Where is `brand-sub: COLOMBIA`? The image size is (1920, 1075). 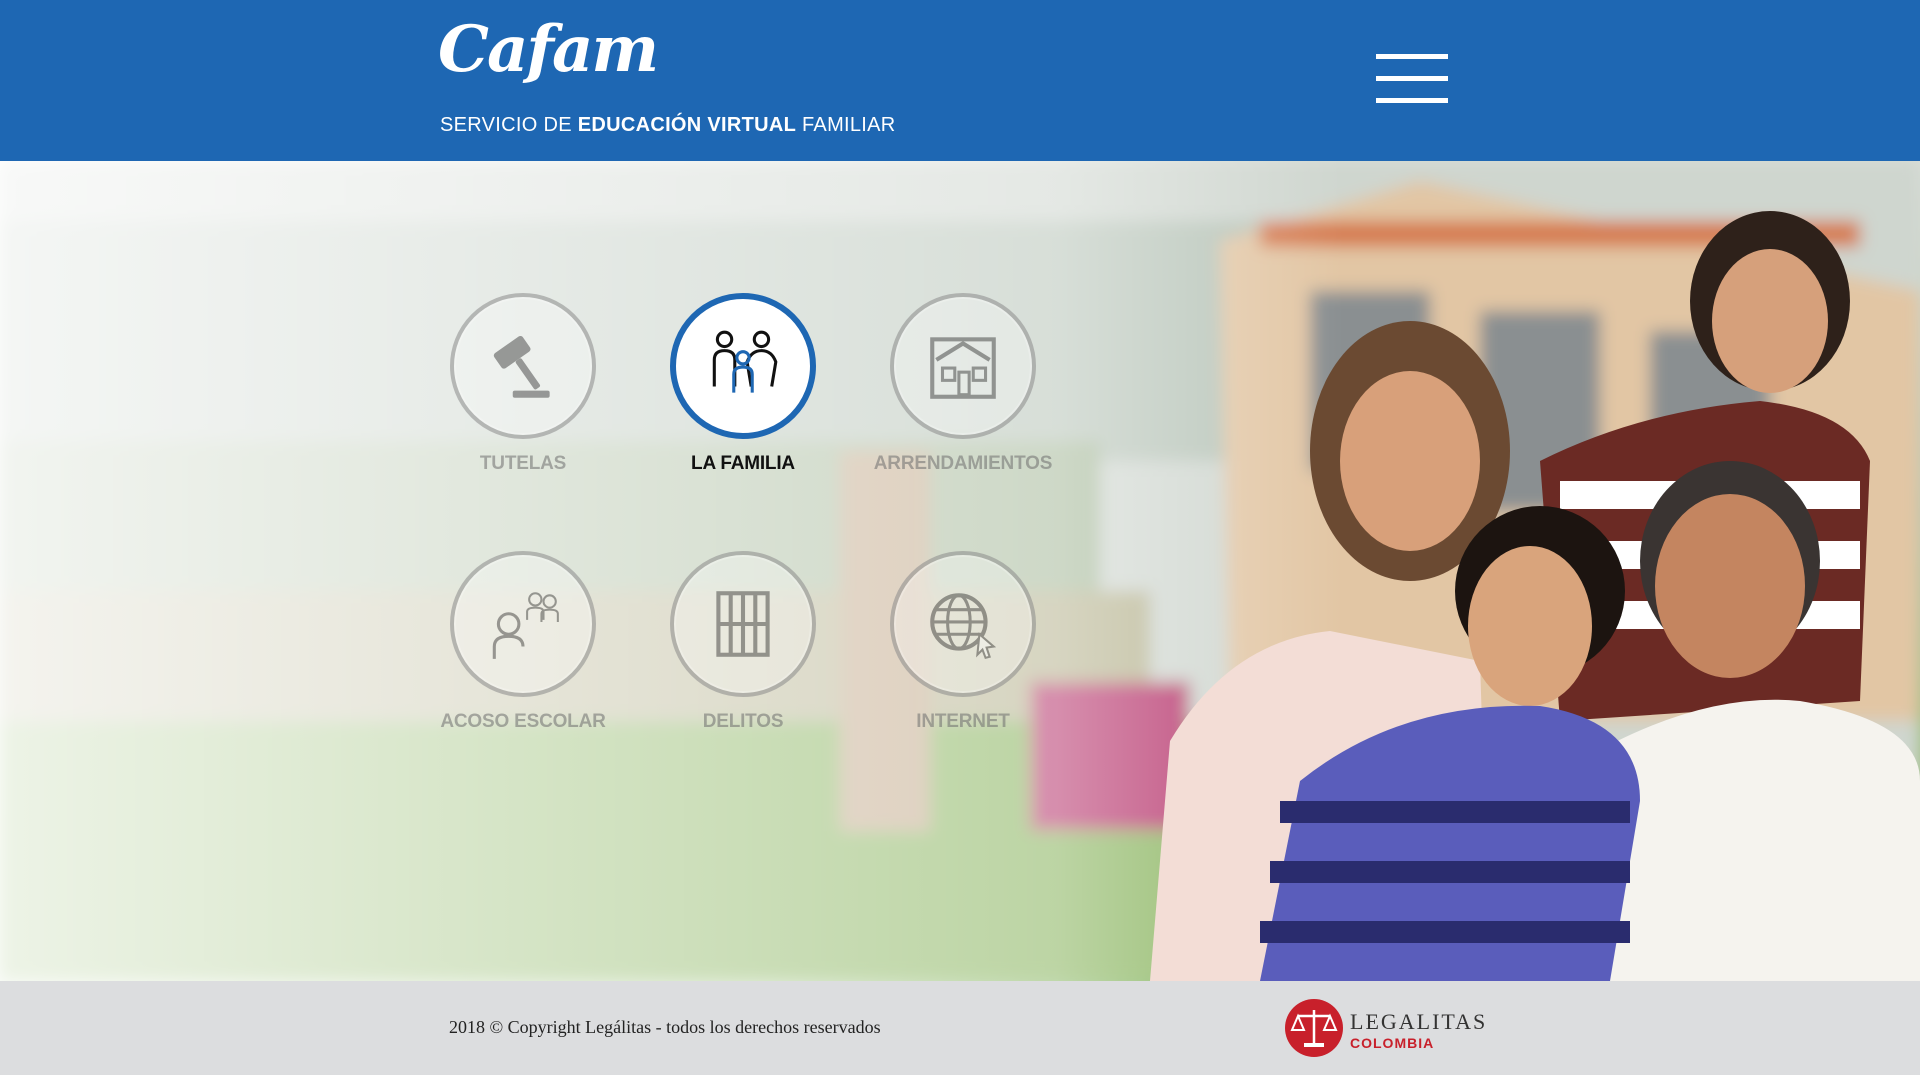 brand-sub: COLOMBIA is located at coordinates (1392, 1043).